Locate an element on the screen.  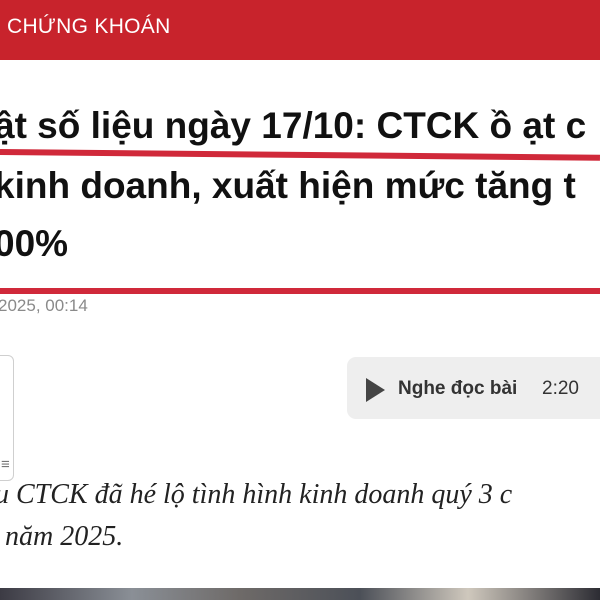
highlight-underline-bottom is located at coordinates (300, 291).